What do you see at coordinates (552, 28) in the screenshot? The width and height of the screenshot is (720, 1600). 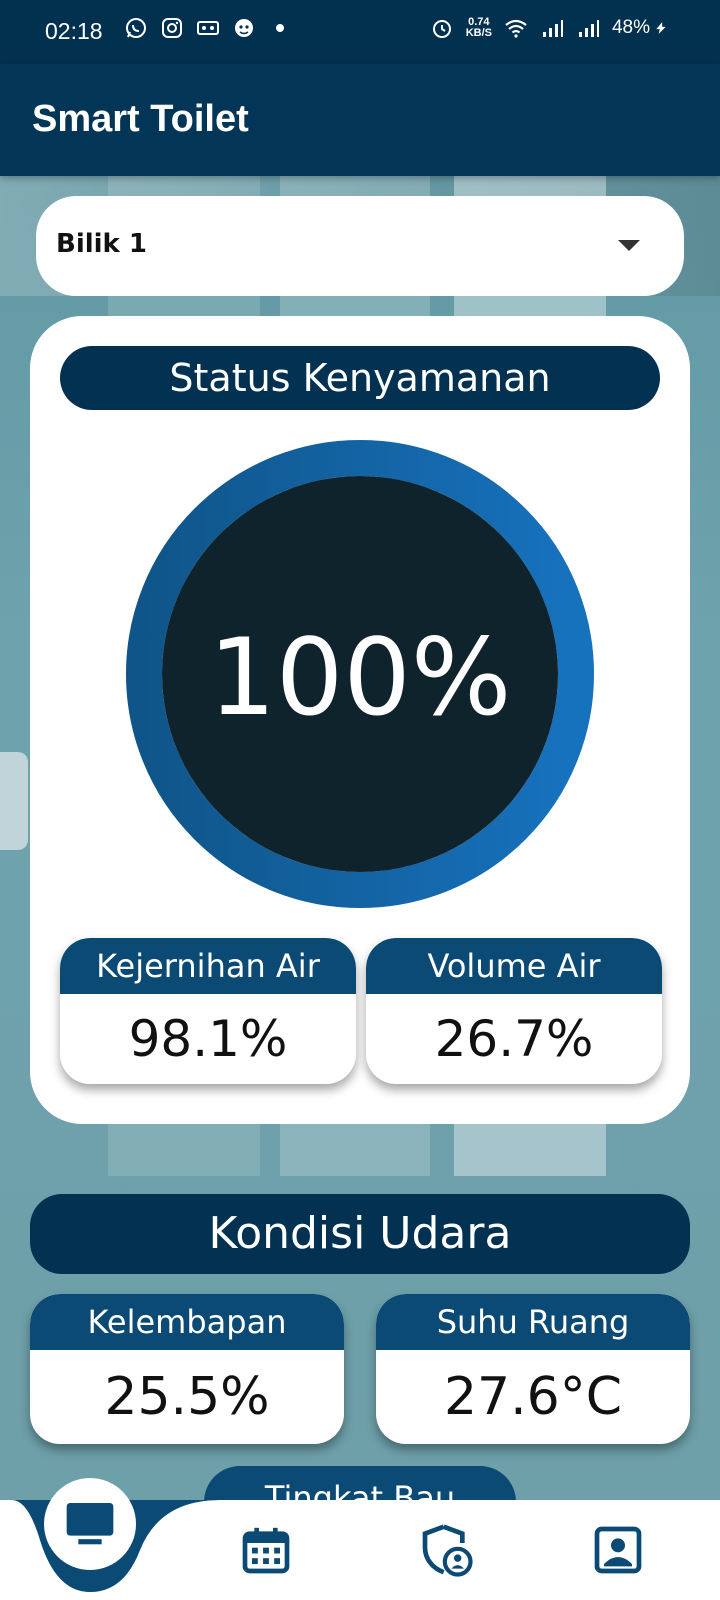 I see `signal-icon` at bounding box center [552, 28].